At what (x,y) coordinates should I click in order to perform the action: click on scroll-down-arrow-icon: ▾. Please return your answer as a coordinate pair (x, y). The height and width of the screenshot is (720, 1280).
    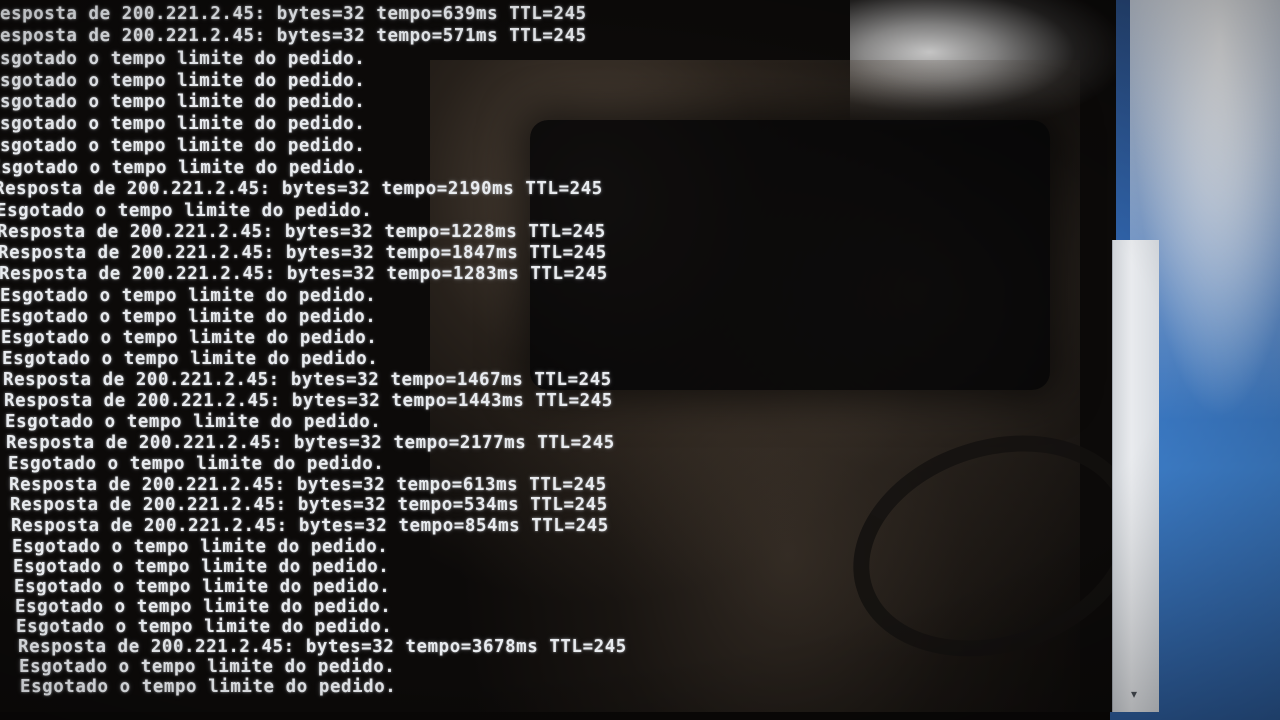
    Looking at the image, I should click on (1134, 694).